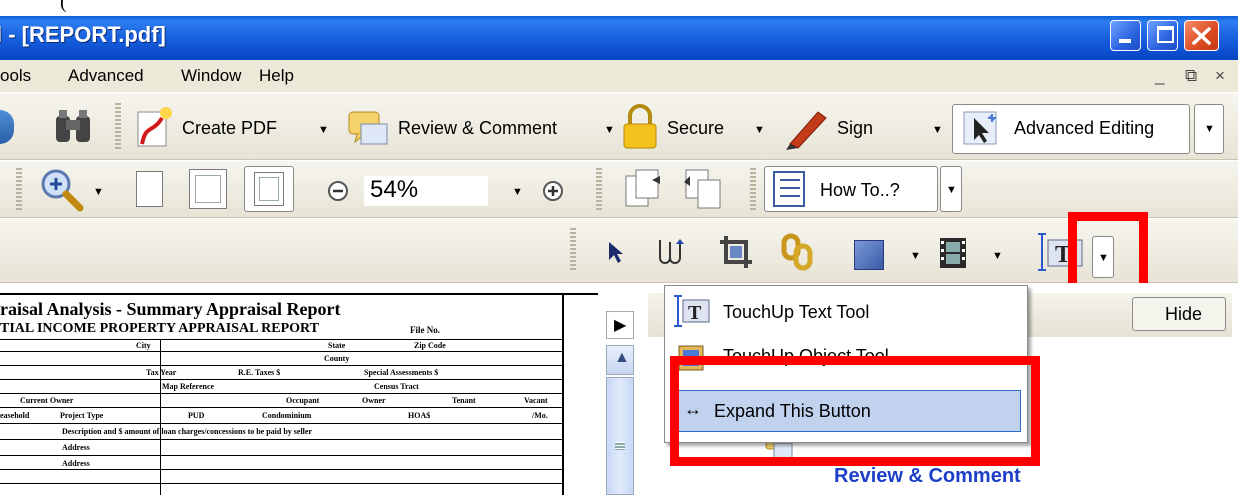 The width and height of the screenshot is (1238, 495). I want to click on zoom-value-dropdown: ▼, so click(517, 192).